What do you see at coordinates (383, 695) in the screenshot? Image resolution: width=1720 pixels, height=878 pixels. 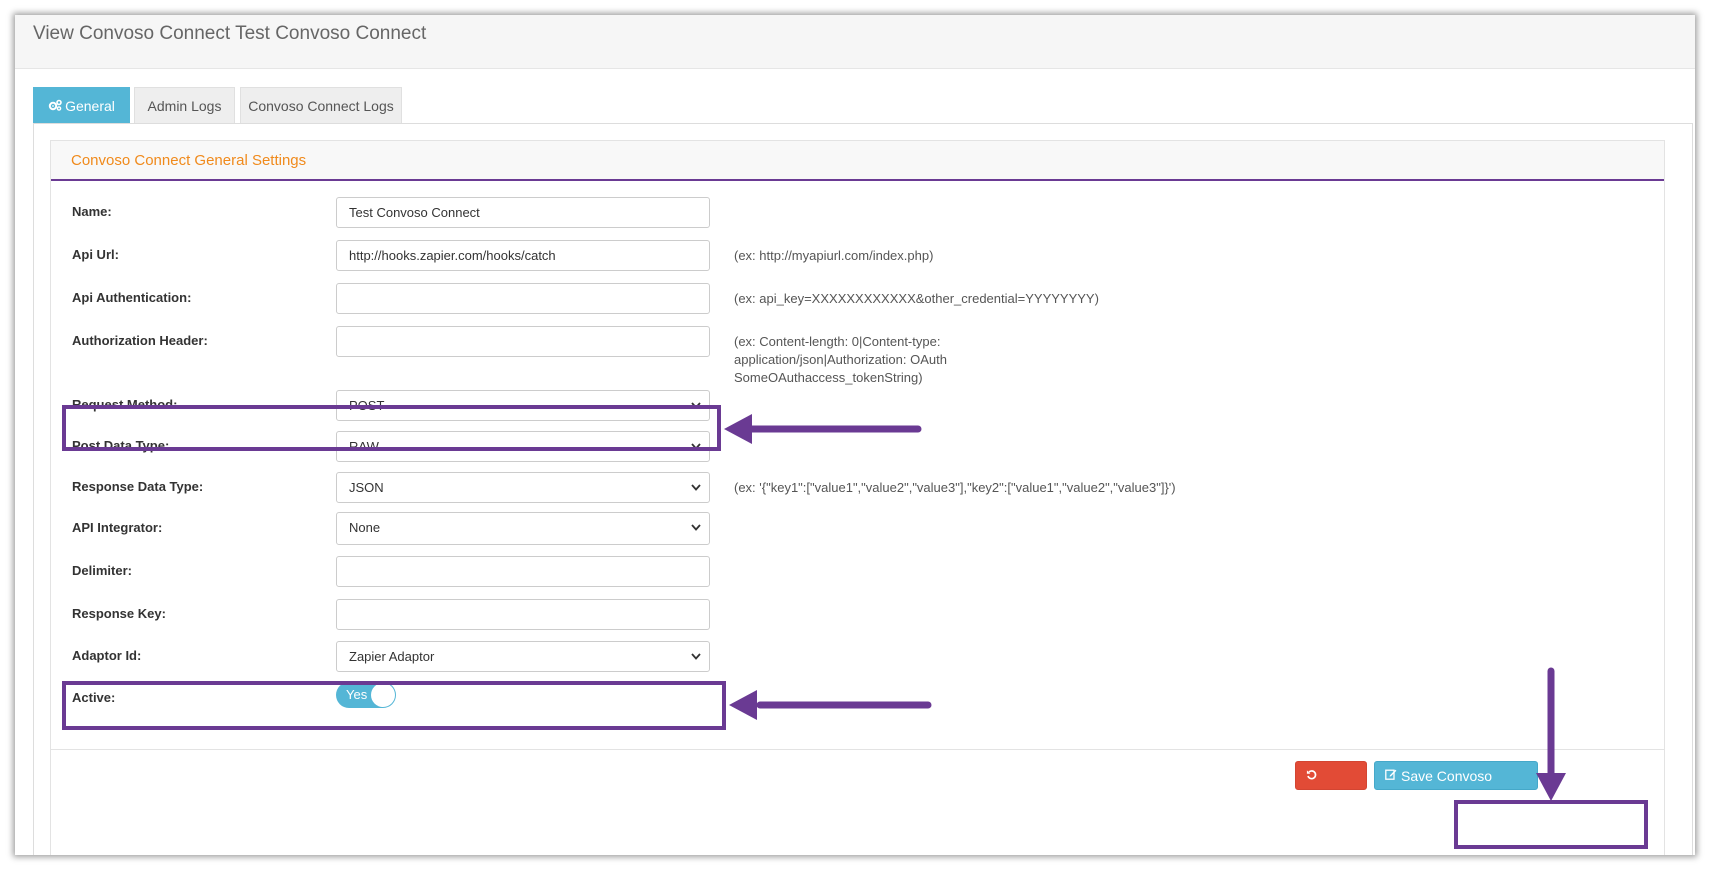 I see `toggle-knob` at bounding box center [383, 695].